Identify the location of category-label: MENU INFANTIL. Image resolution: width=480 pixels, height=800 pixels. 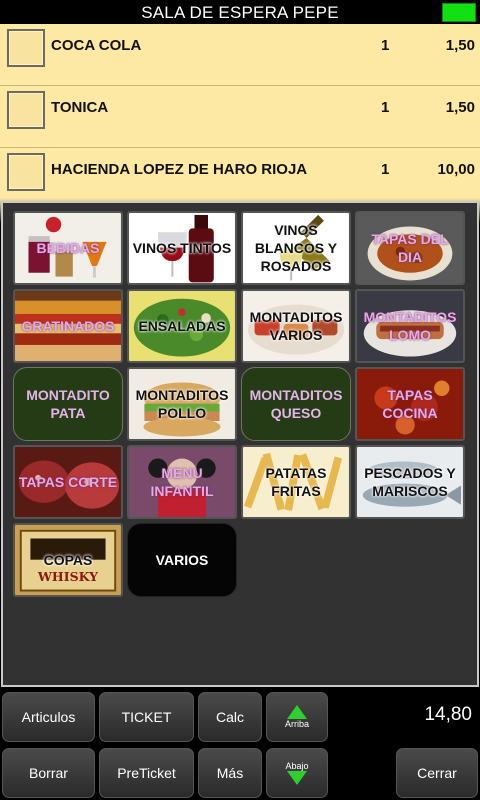
(182, 482).